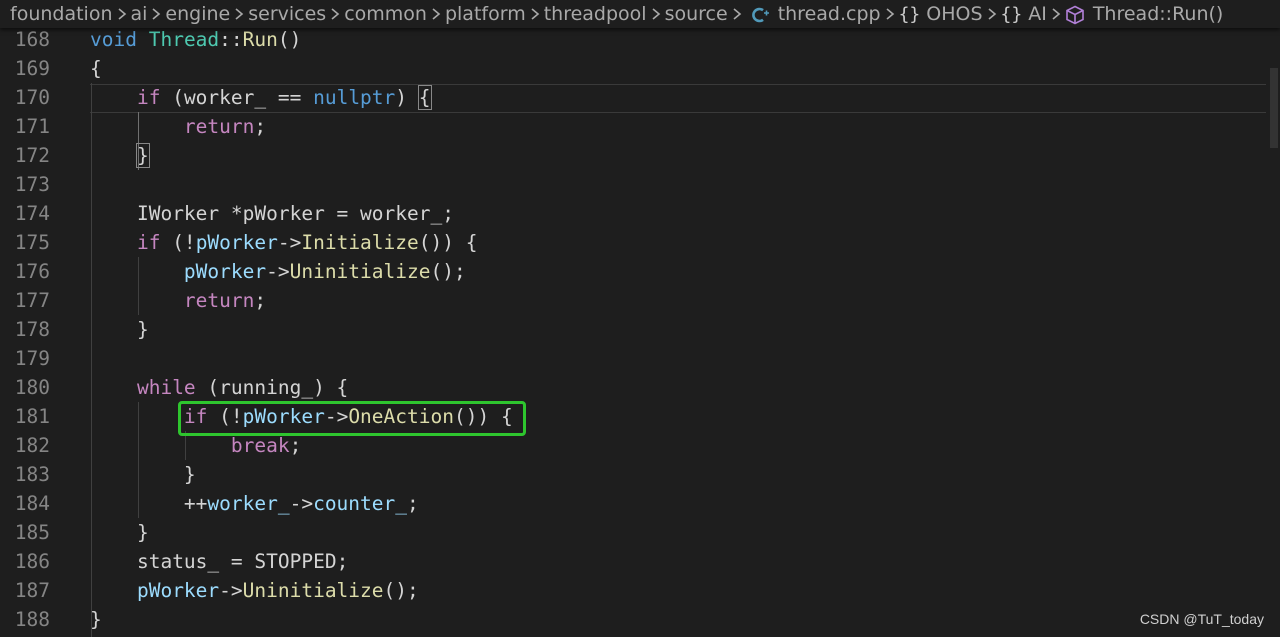 The height and width of the screenshot is (637, 1280). I want to click on breadcrumb-item-threadpool: threadpool, so click(595, 14).